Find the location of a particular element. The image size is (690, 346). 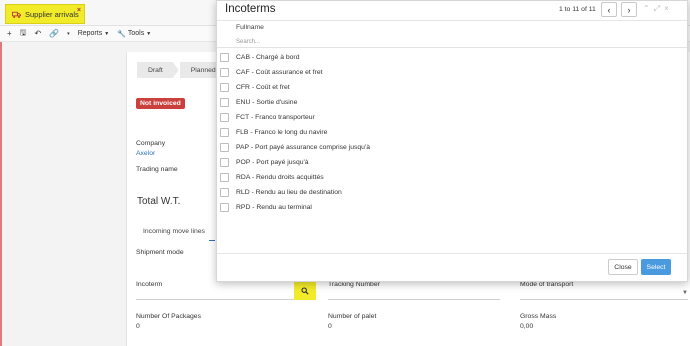

gross-mass-label: Gross Mass is located at coordinates (538, 316).